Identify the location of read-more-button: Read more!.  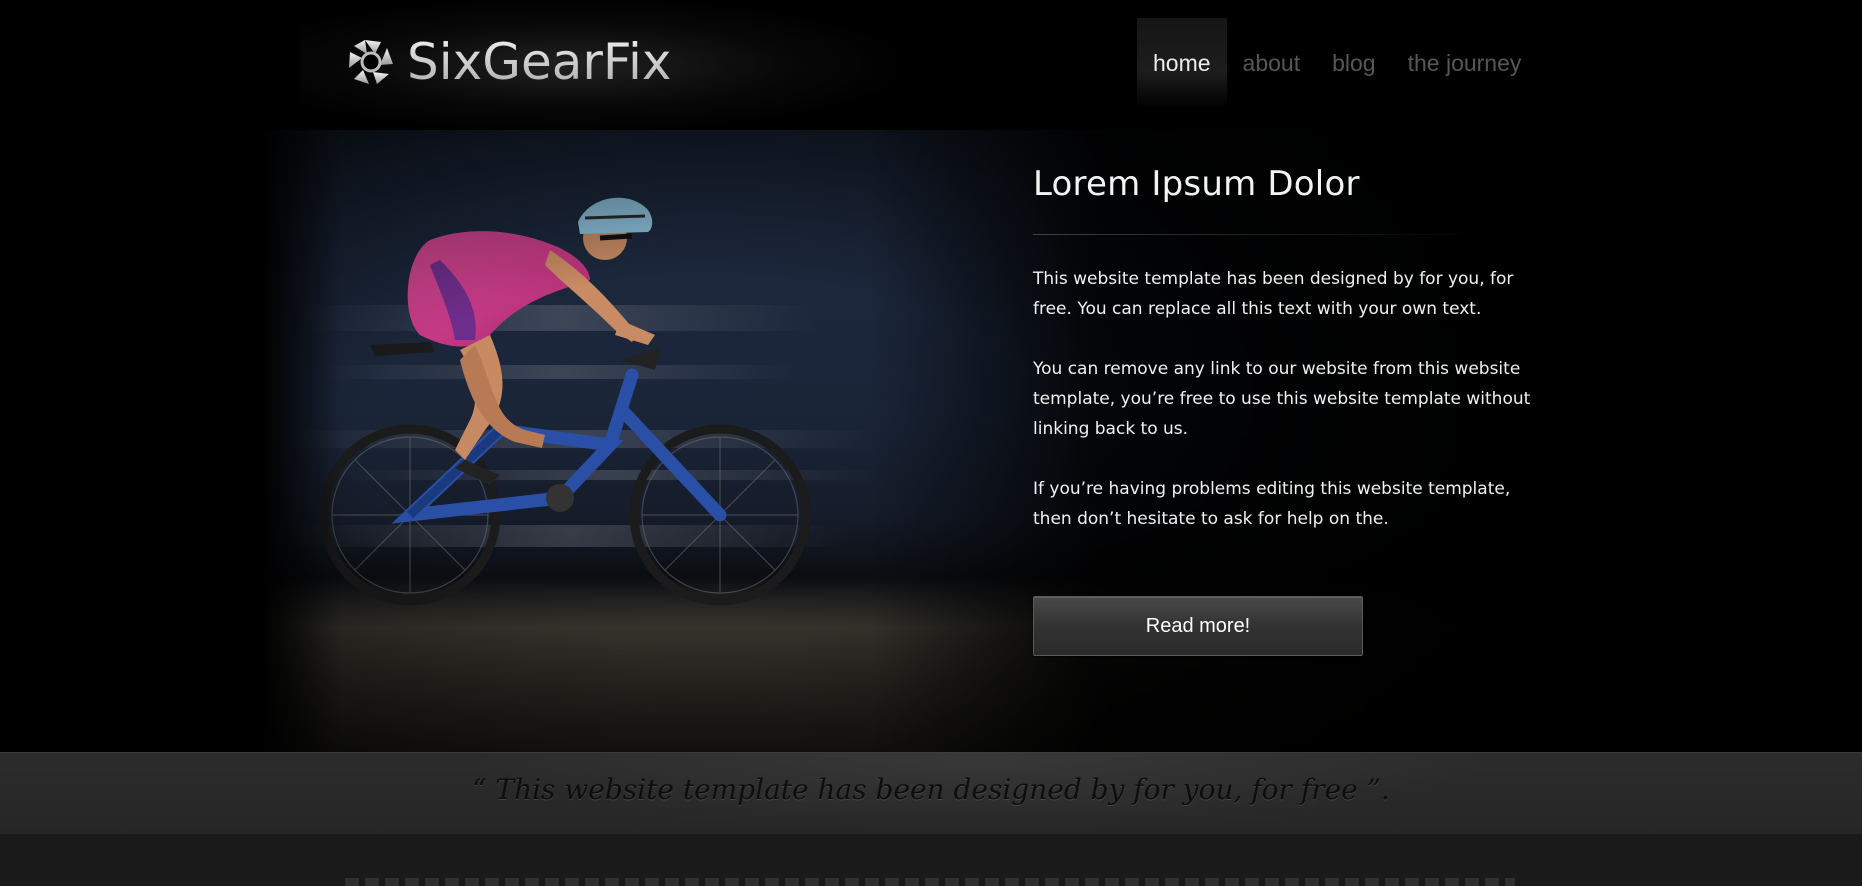
(1198, 626).